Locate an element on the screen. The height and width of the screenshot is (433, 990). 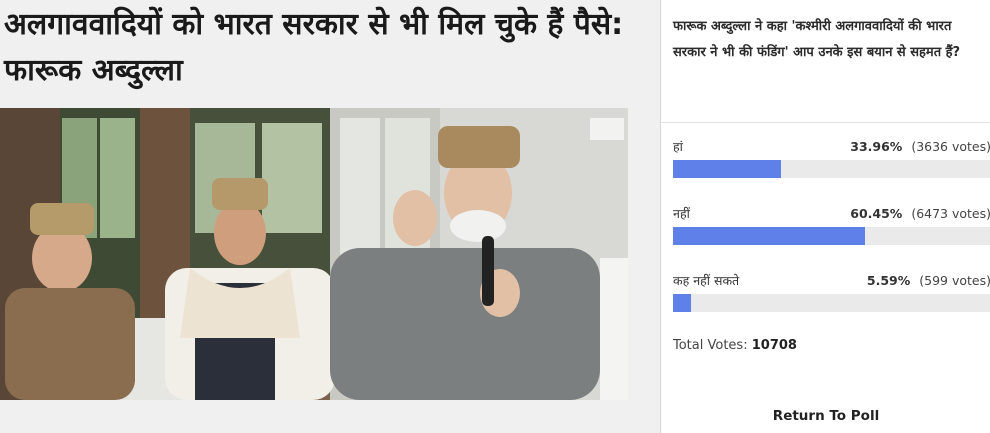
poll-option-percent: 60.45% is located at coordinates (876, 213).